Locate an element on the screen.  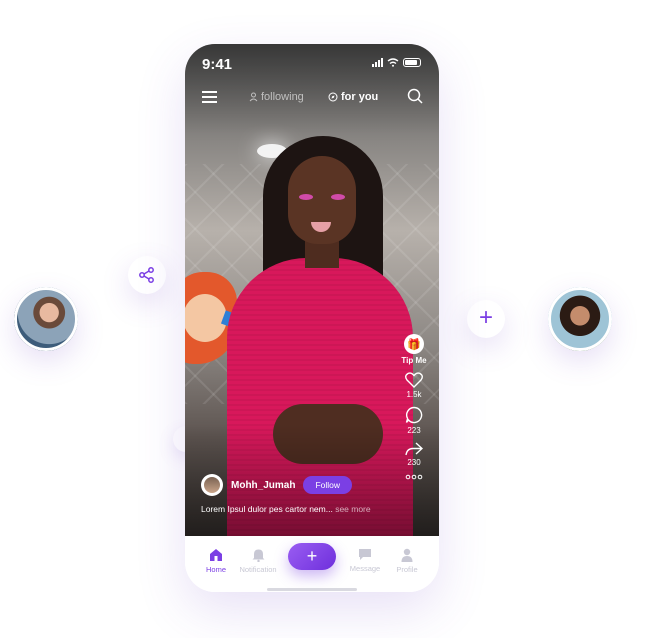
action-rail: 🎁 Tip Me 1.5k 223 230 is located at coordinates (414, 407).